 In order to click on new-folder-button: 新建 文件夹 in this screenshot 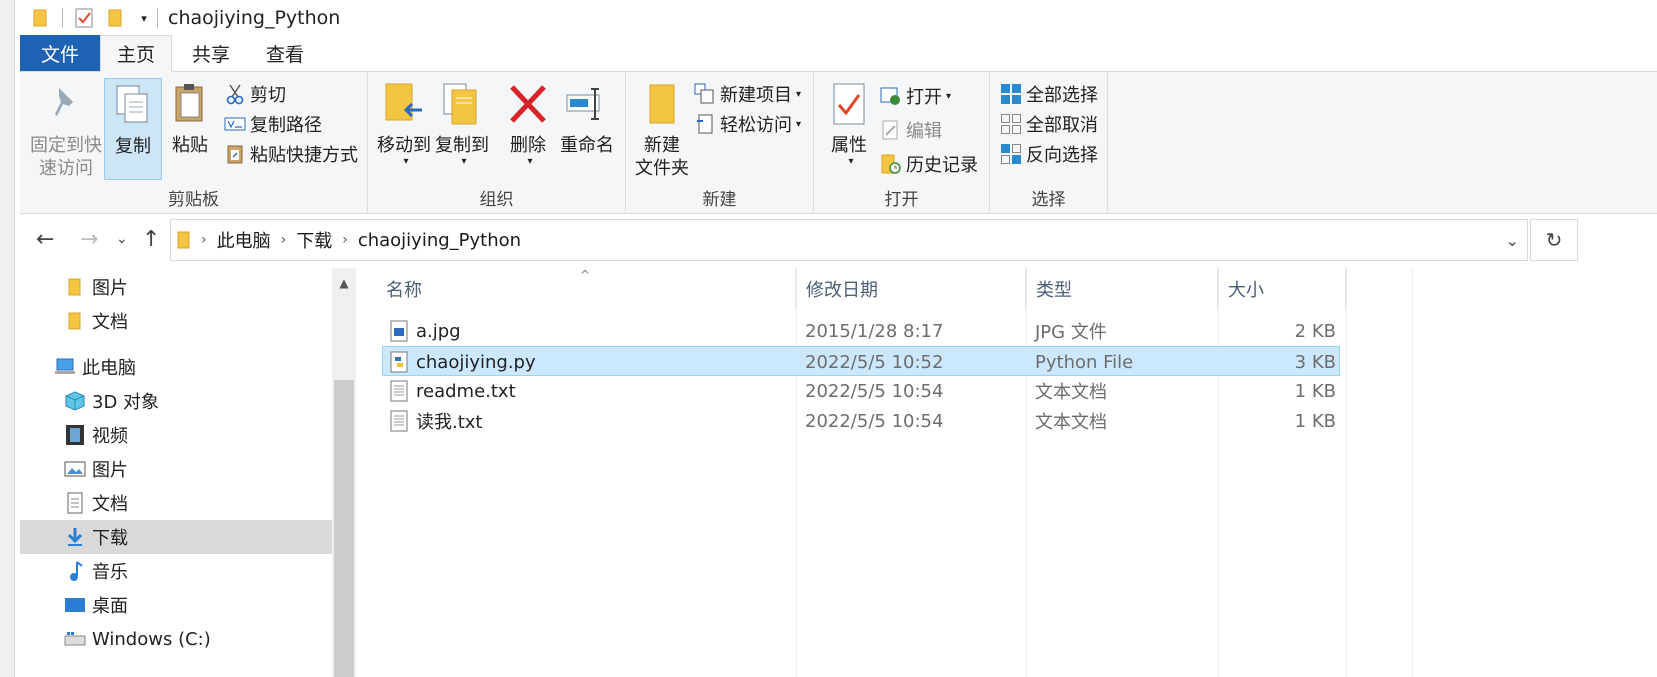, I will do `click(662, 129)`.